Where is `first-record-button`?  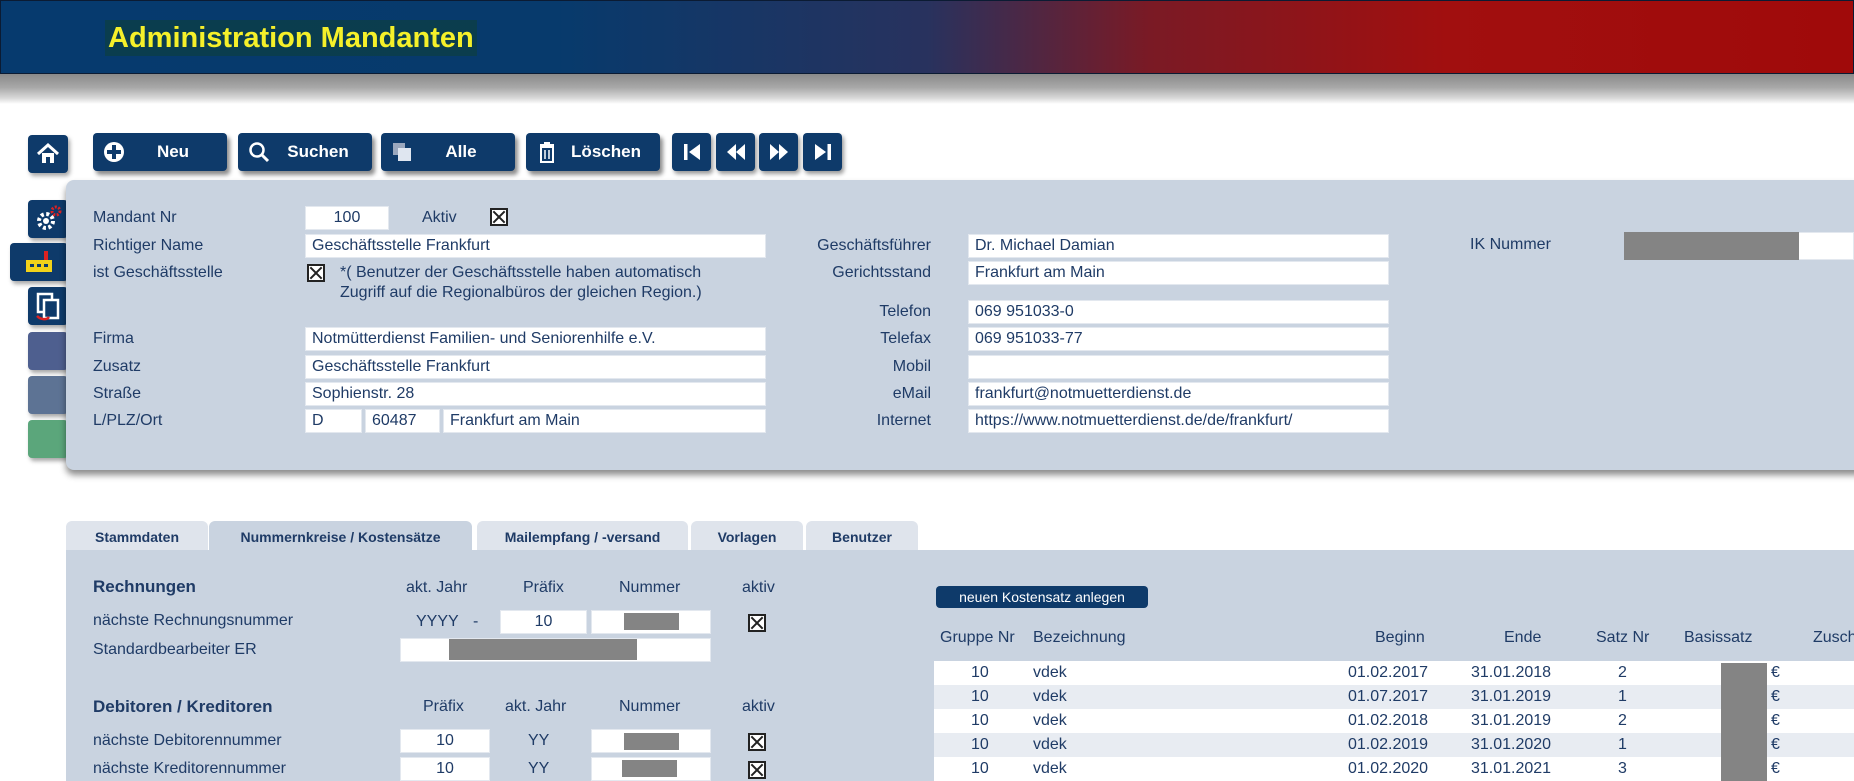 first-record-button is located at coordinates (691, 152).